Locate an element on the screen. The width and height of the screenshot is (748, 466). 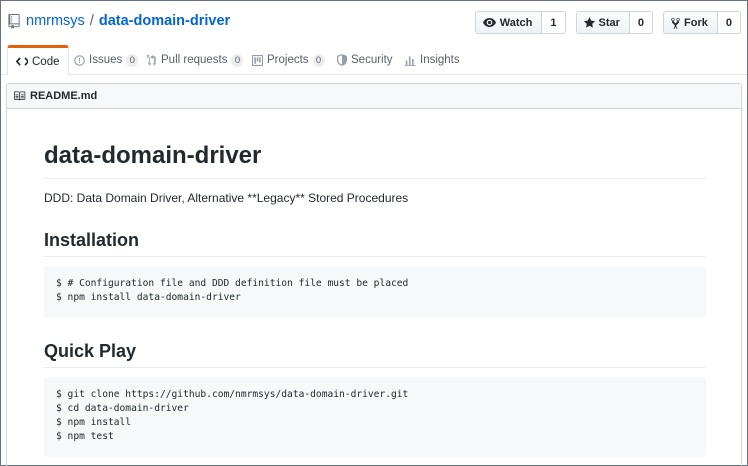
repo-owner-link: nmrmsys is located at coordinates (55, 21).